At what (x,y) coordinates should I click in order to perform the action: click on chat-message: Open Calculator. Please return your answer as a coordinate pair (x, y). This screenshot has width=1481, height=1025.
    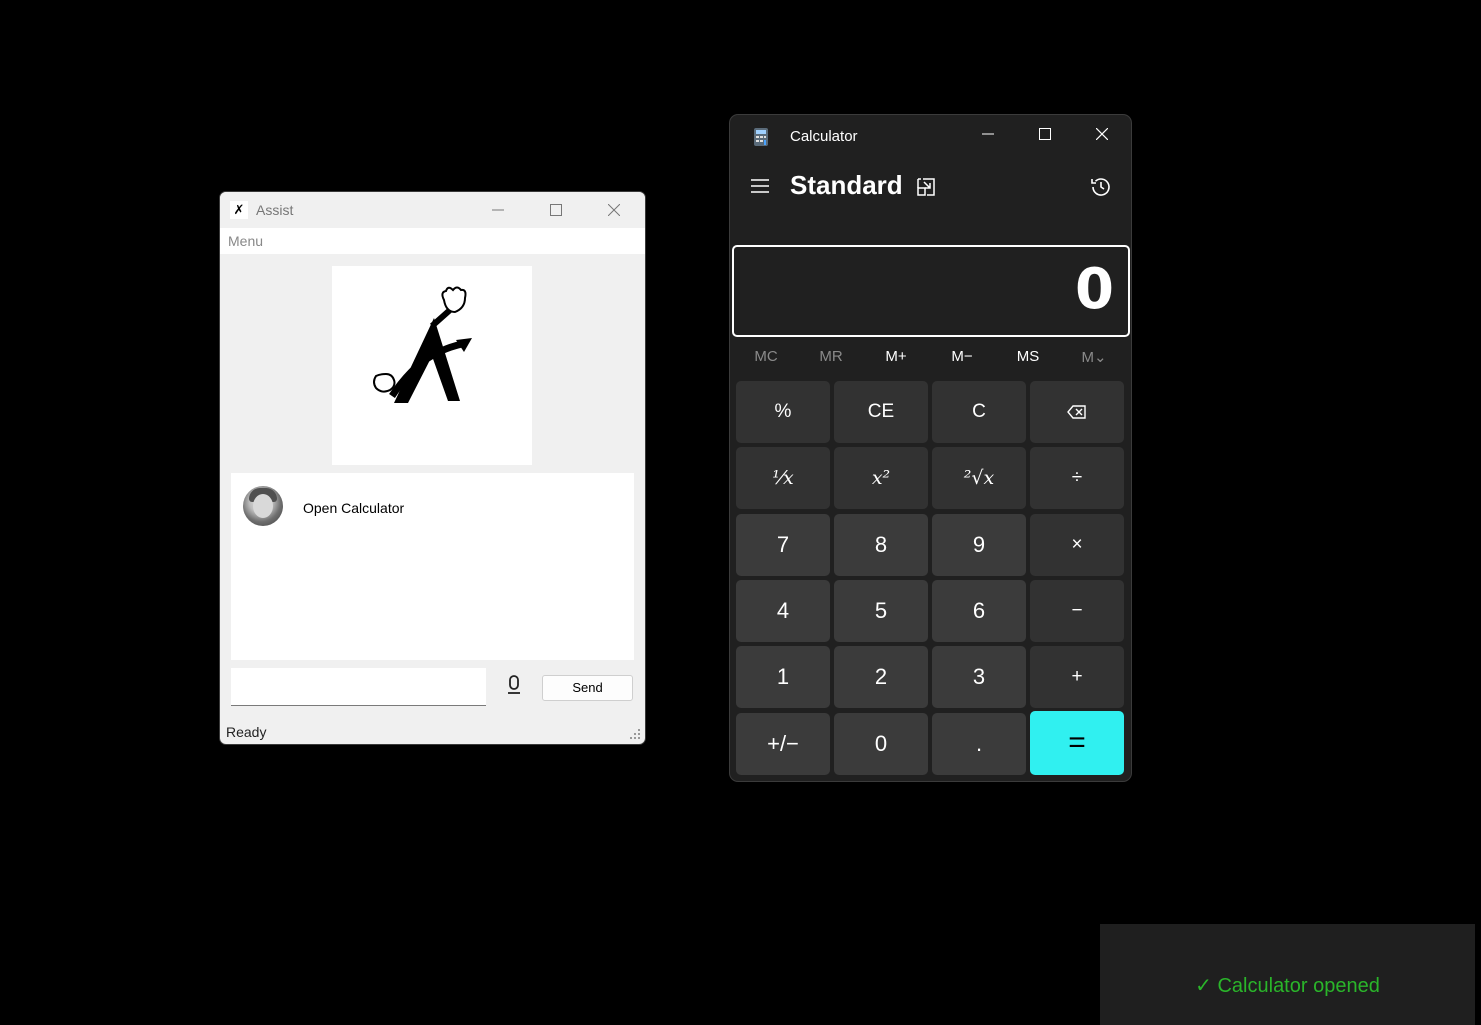
    Looking at the image, I should click on (354, 508).